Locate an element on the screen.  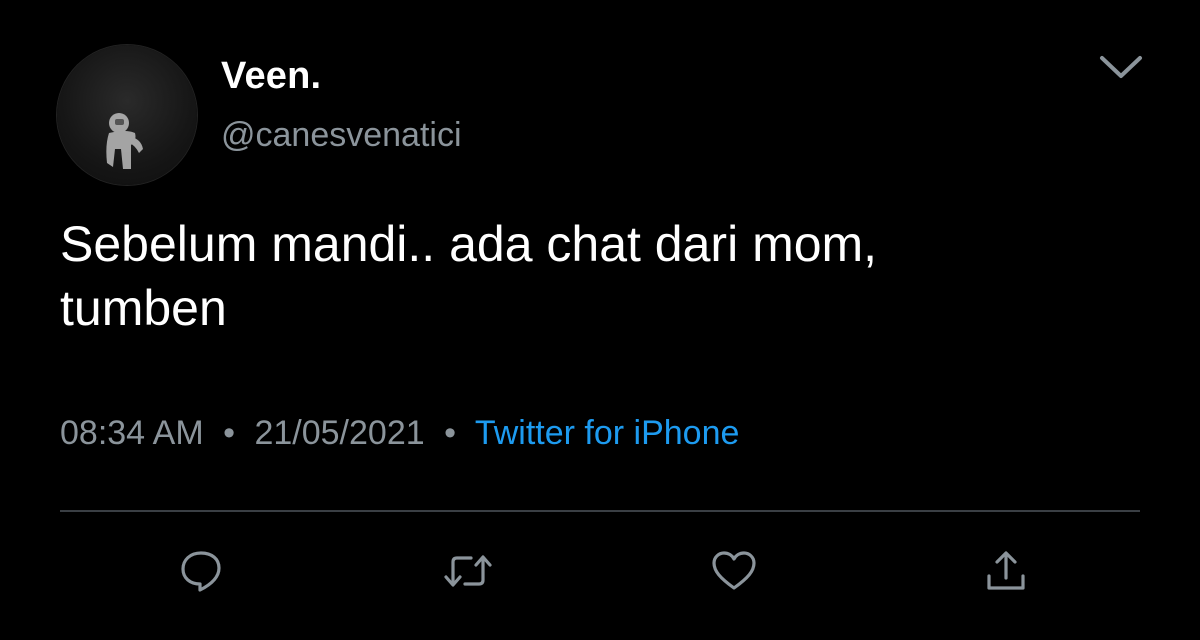
retweet-button is located at coordinates (467, 571).